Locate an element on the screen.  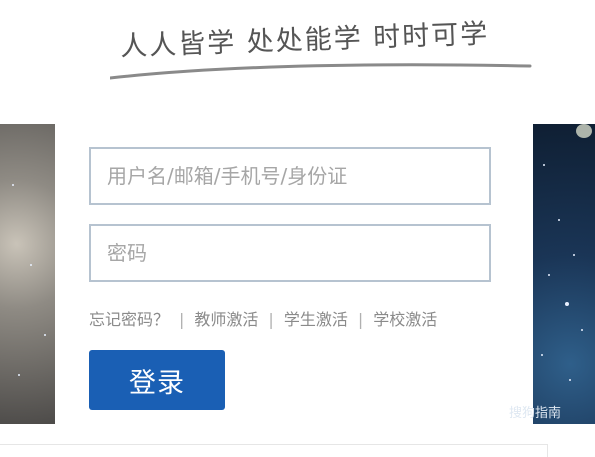
password-input is located at coordinates (290, 253).